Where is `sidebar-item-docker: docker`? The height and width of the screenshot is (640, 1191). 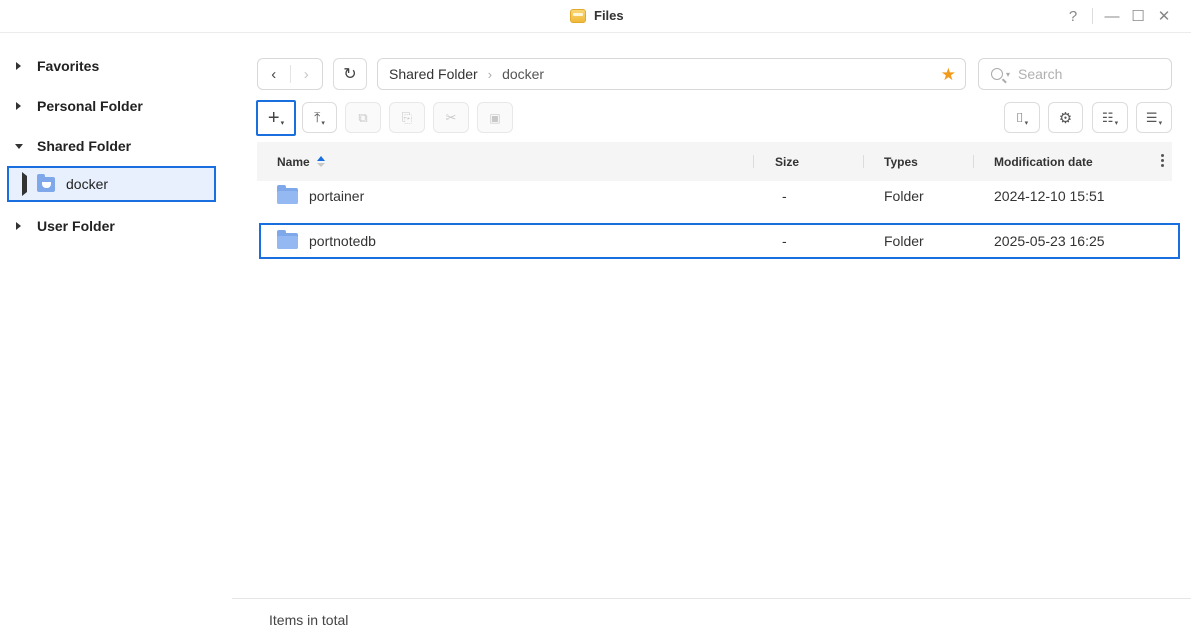
sidebar-item-docker: docker is located at coordinates (111, 184).